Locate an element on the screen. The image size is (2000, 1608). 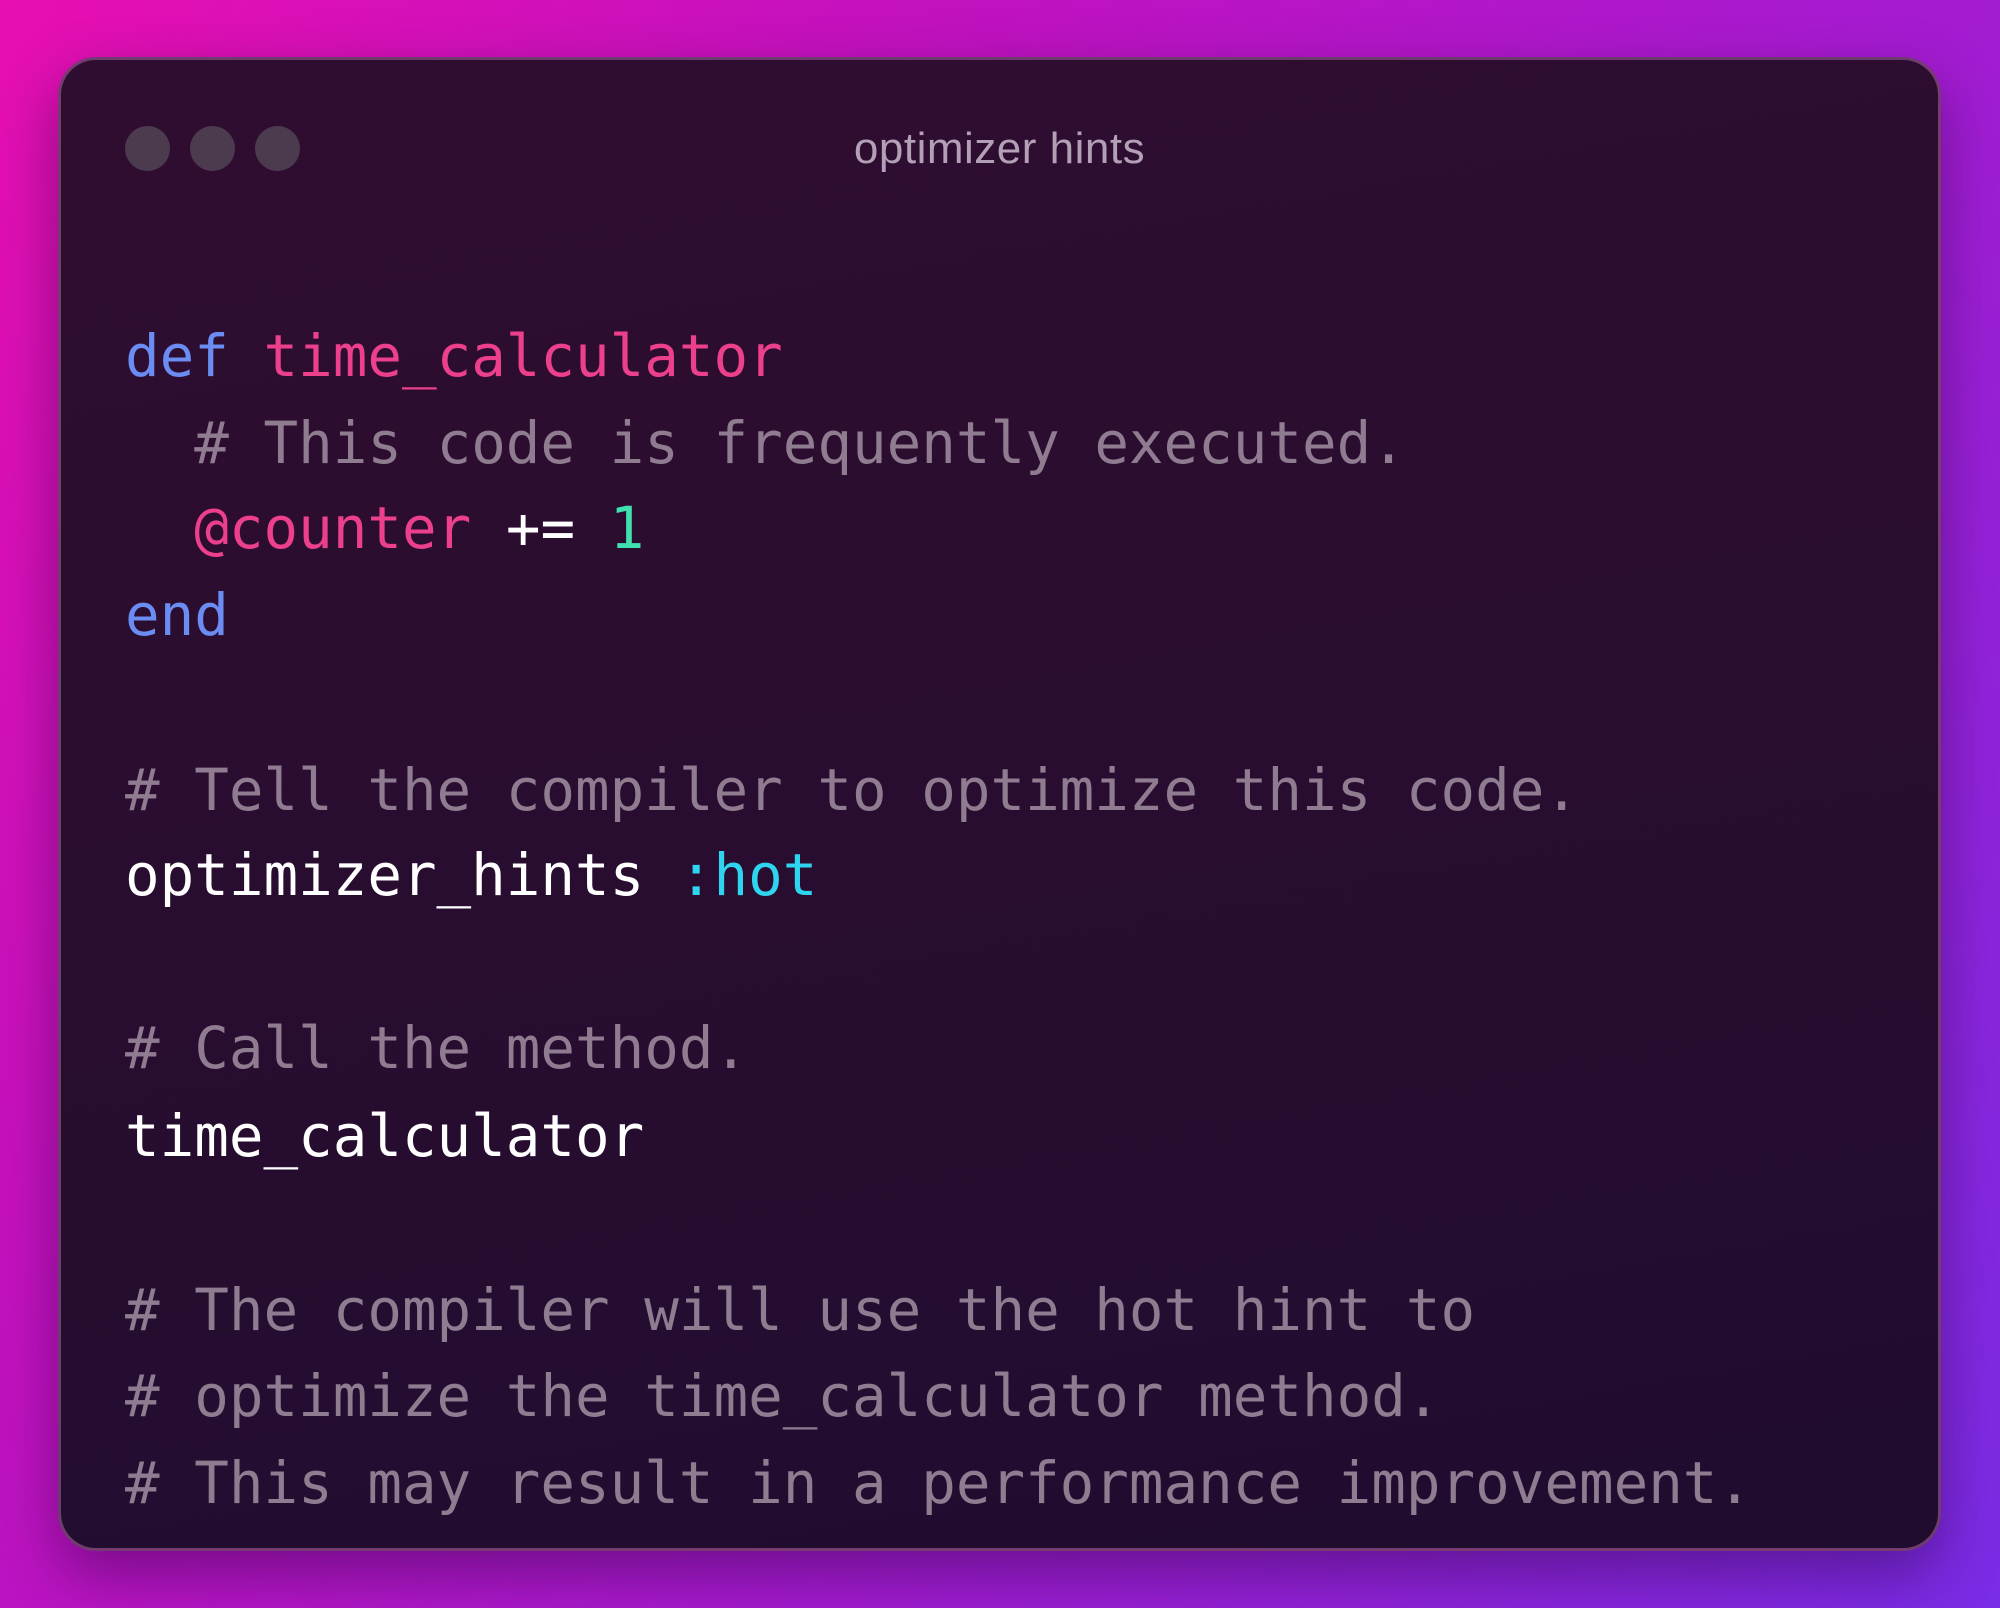
code-comment: # This code is frequently executed. is located at coordinates (800, 443).